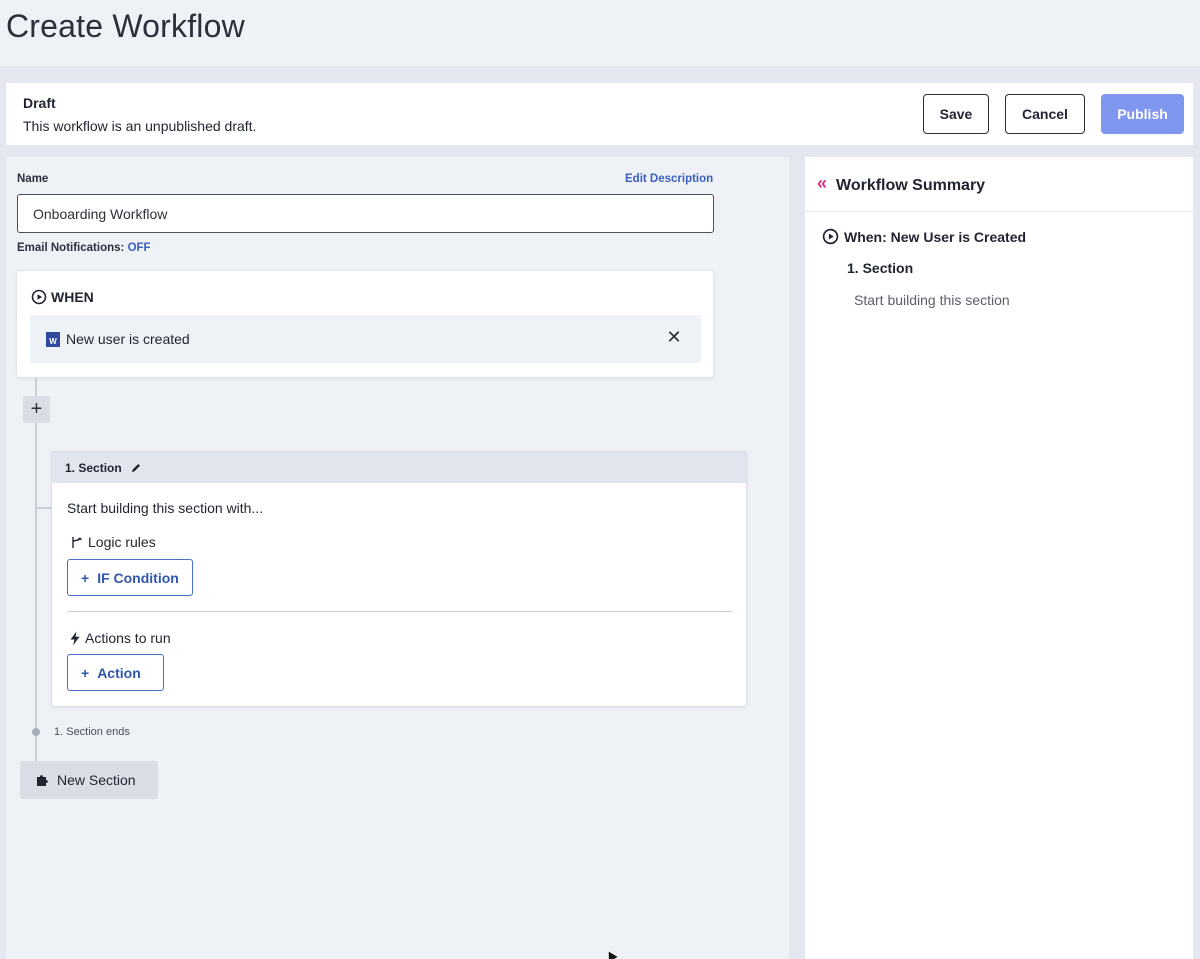 The height and width of the screenshot is (959, 1200). I want to click on branch-icon, so click(76, 542).